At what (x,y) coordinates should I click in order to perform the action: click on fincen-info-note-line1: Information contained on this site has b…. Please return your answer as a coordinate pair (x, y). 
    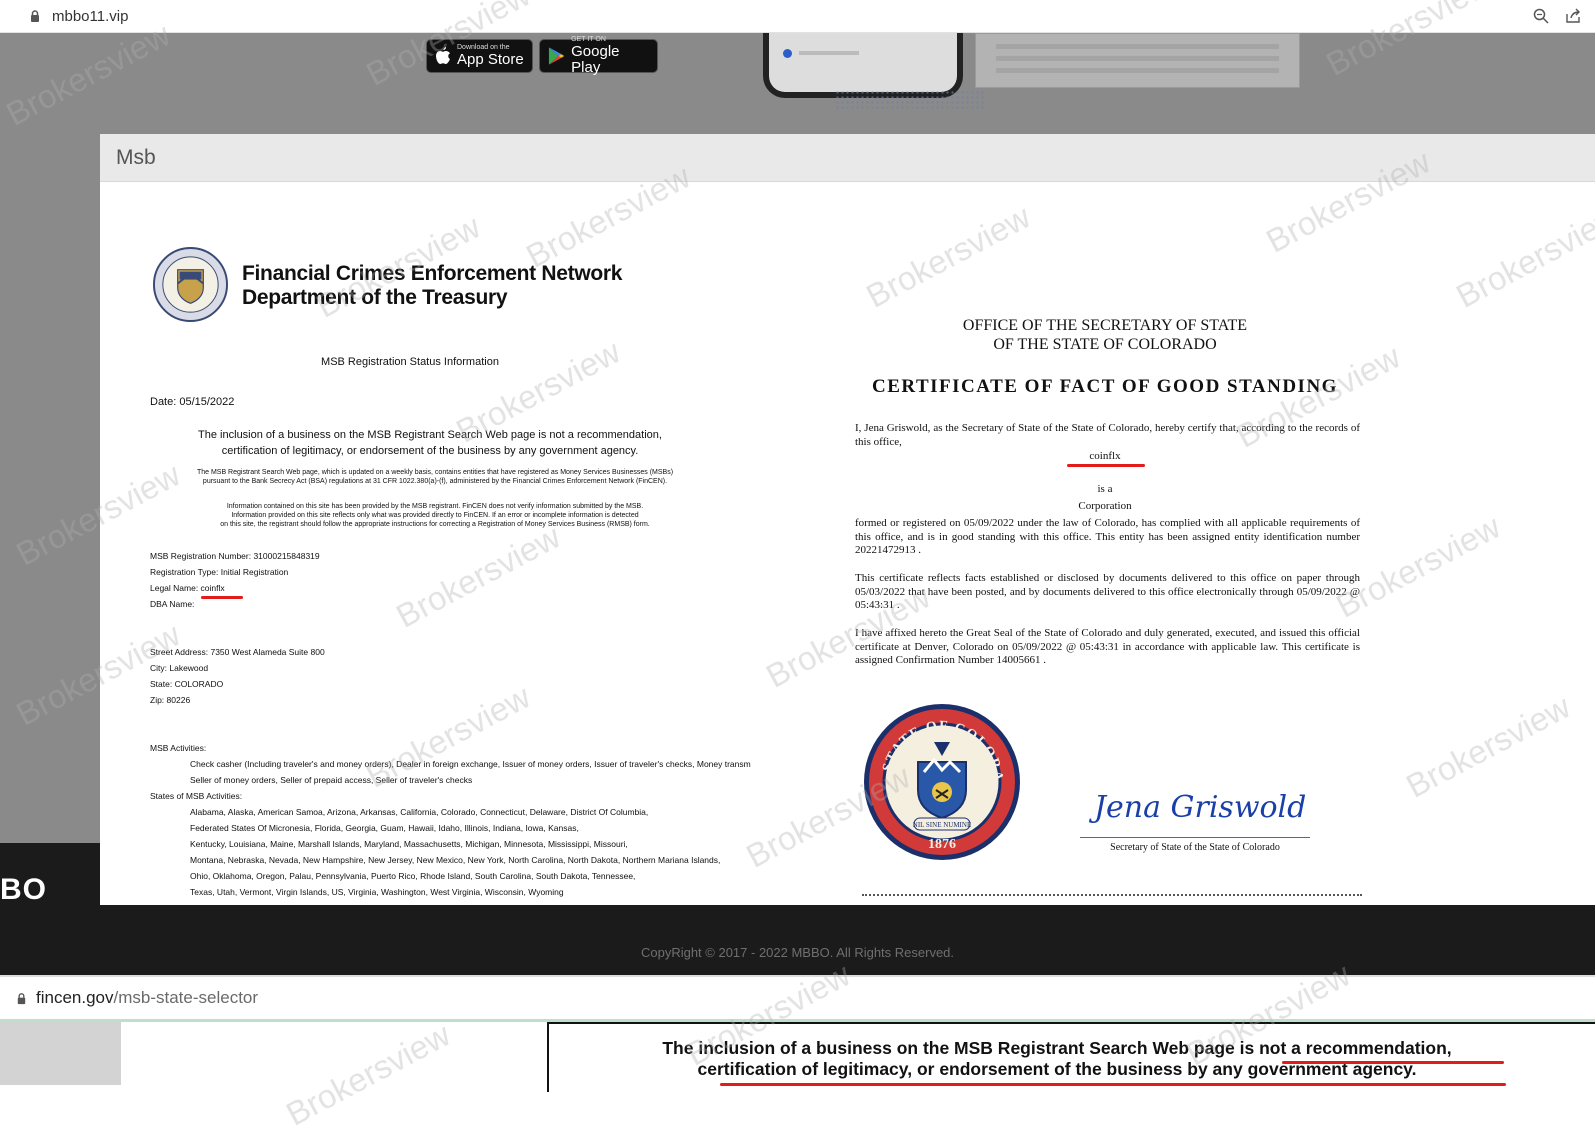
    Looking at the image, I should click on (435, 506).